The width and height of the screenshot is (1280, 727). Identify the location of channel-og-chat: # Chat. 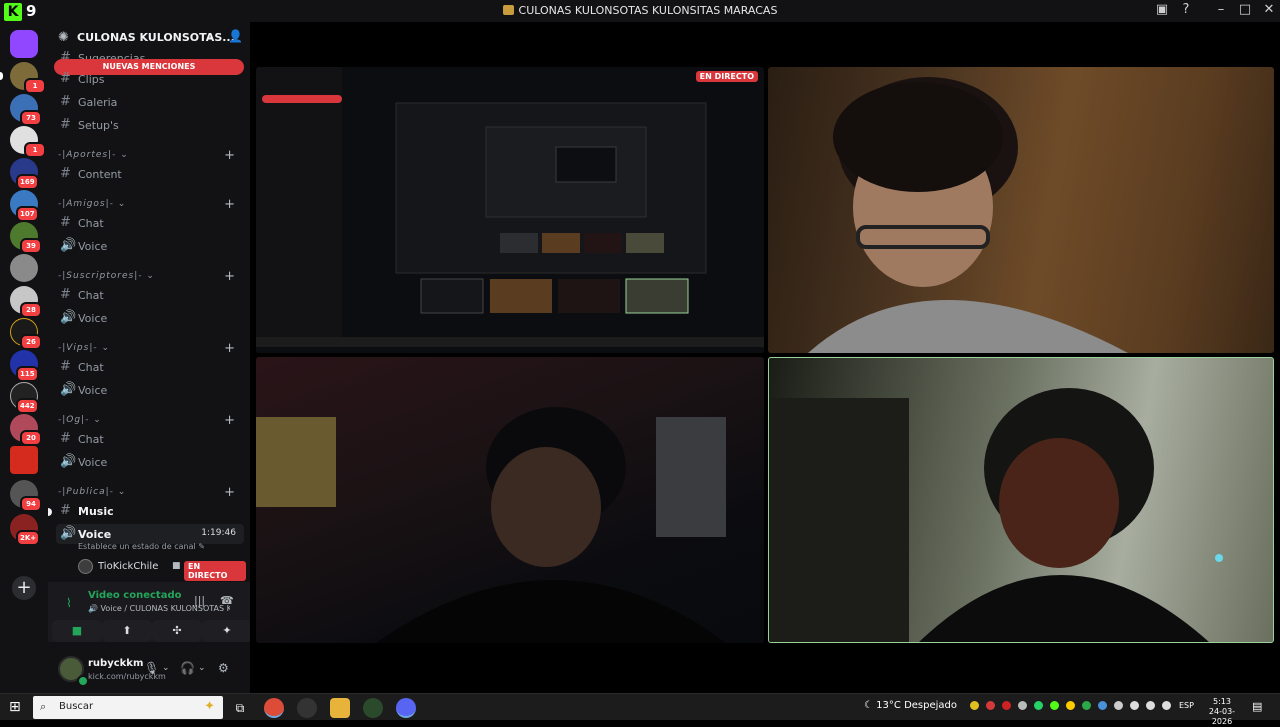
(150, 439).